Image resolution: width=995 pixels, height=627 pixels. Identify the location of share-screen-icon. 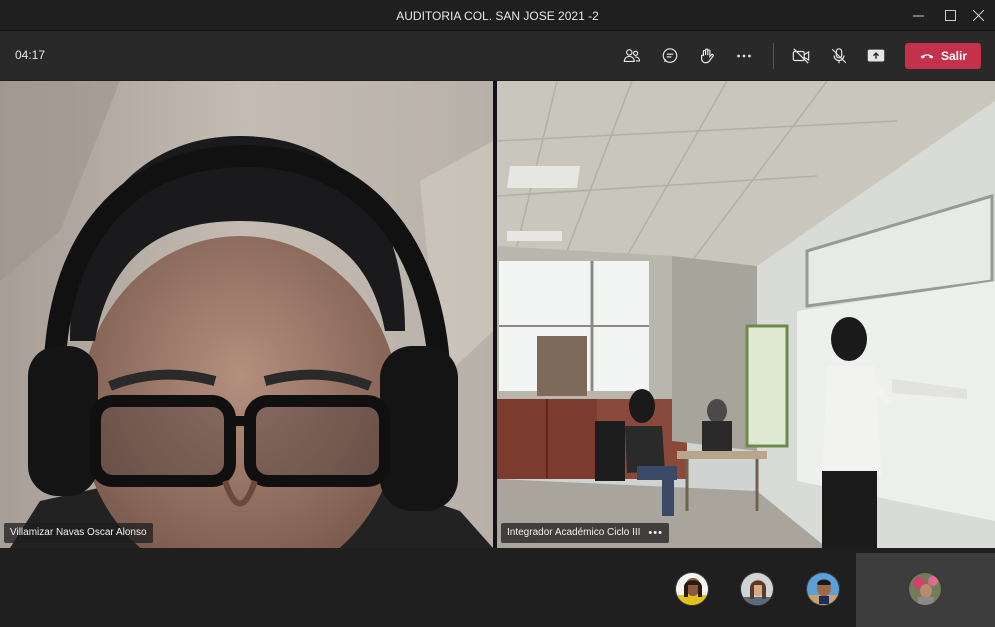
(876, 56).